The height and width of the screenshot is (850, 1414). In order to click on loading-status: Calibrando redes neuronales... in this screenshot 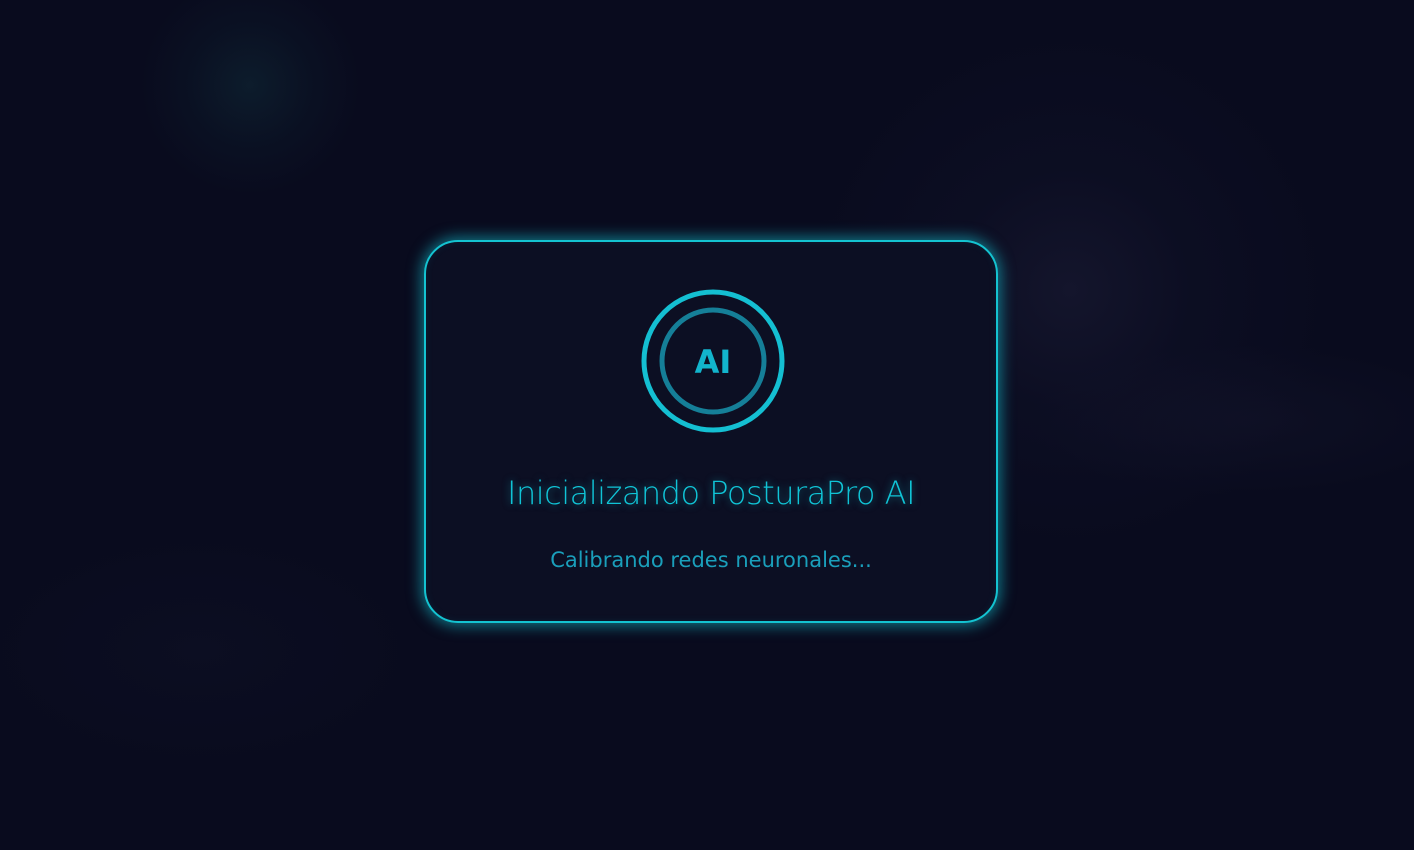, I will do `click(711, 560)`.